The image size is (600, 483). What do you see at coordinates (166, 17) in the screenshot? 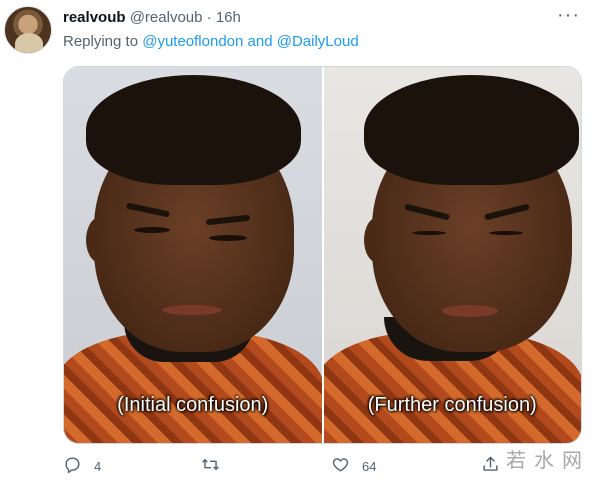
I see `handle: @realvoub` at bounding box center [166, 17].